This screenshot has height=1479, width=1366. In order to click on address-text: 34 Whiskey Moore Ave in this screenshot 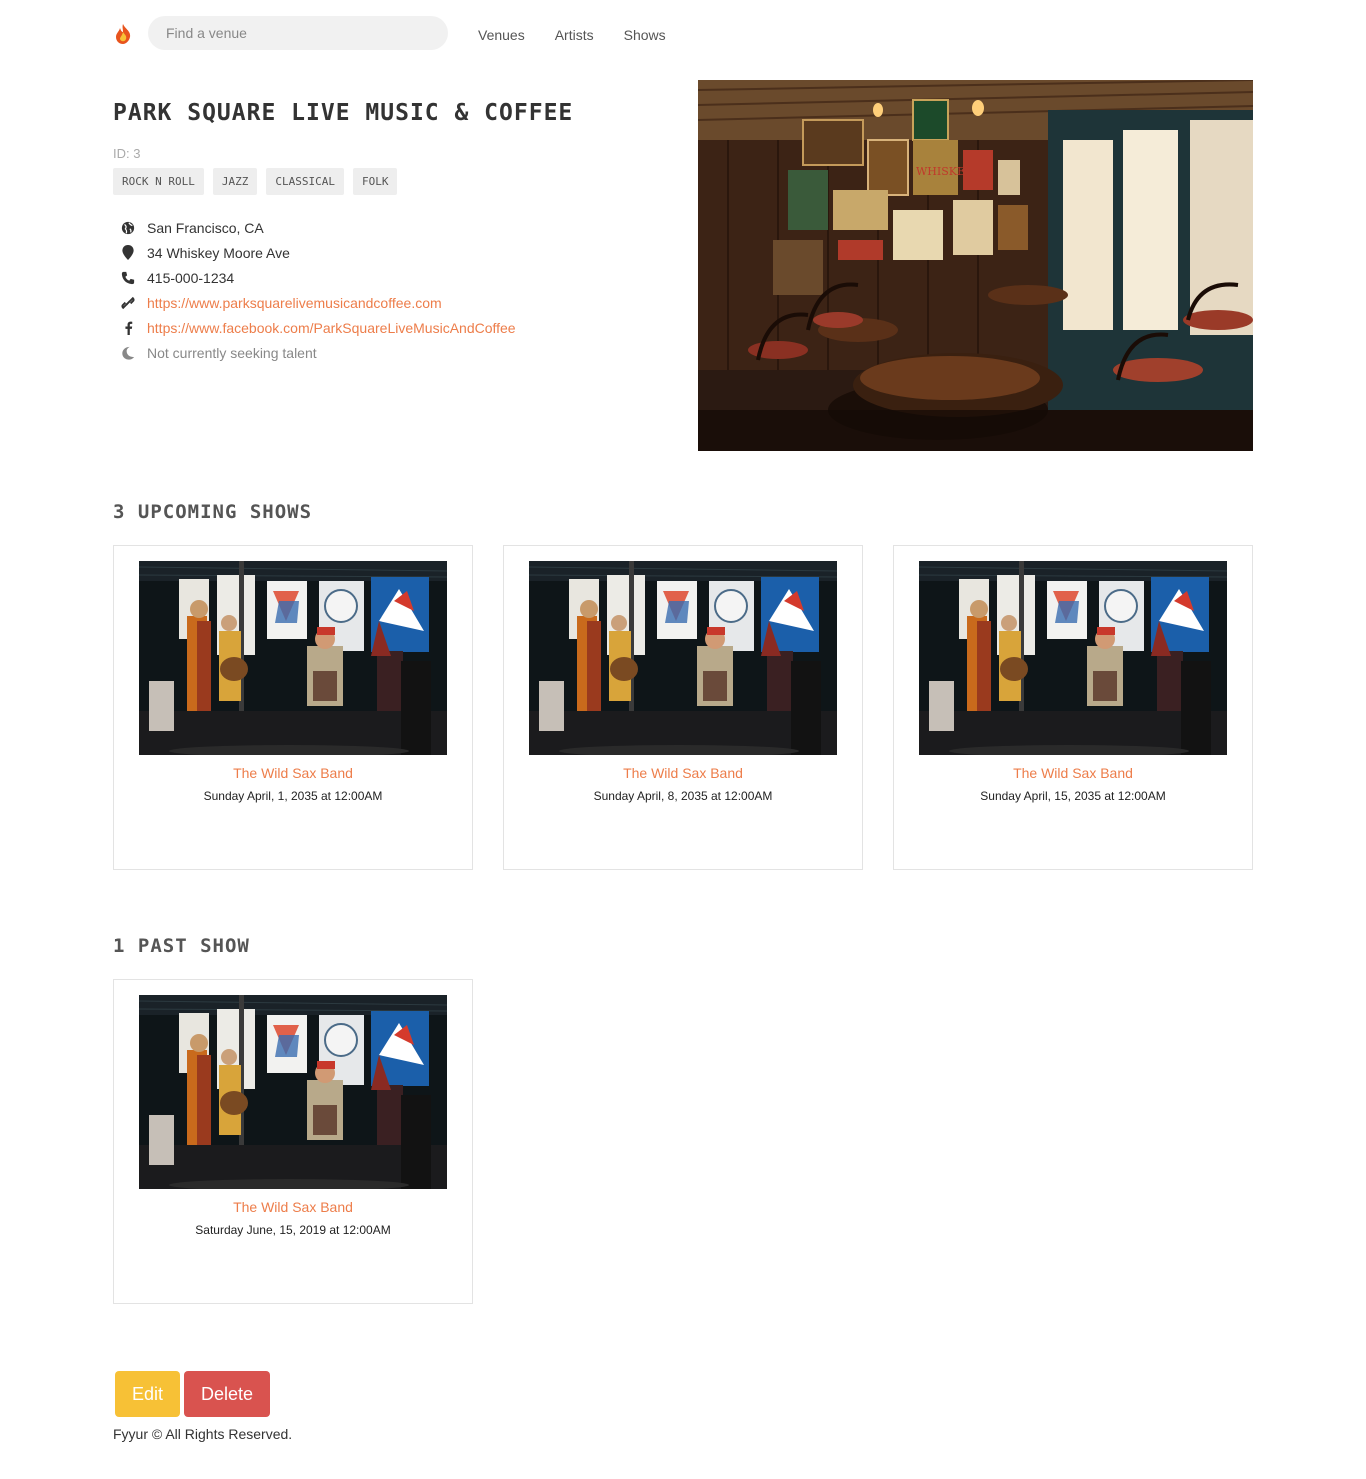, I will do `click(218, 252)`.